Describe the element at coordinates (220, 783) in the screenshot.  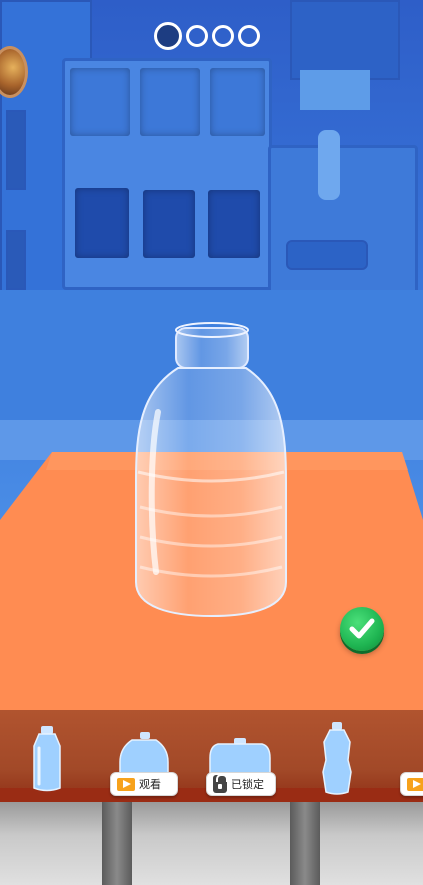
I see `padlock-icon` at that location.